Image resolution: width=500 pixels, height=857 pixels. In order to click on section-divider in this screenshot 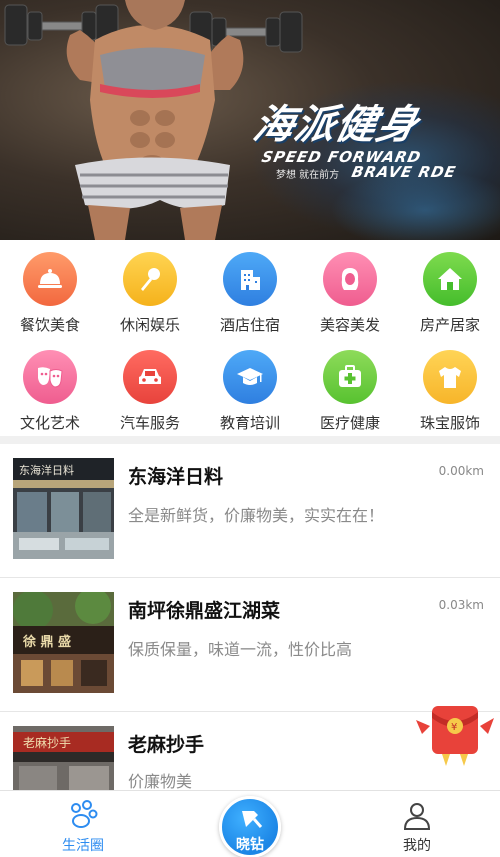, I will do `click(250, 440)`.